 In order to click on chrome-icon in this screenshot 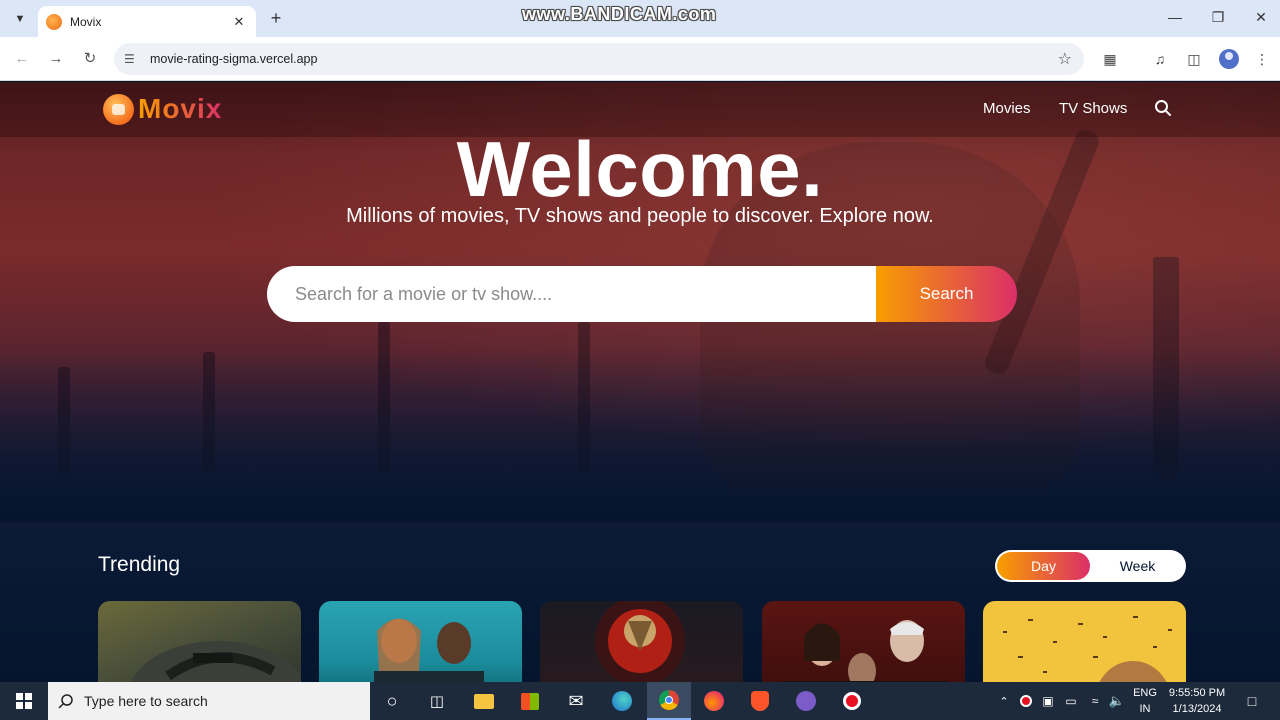, I will do `click(669, 701)`.